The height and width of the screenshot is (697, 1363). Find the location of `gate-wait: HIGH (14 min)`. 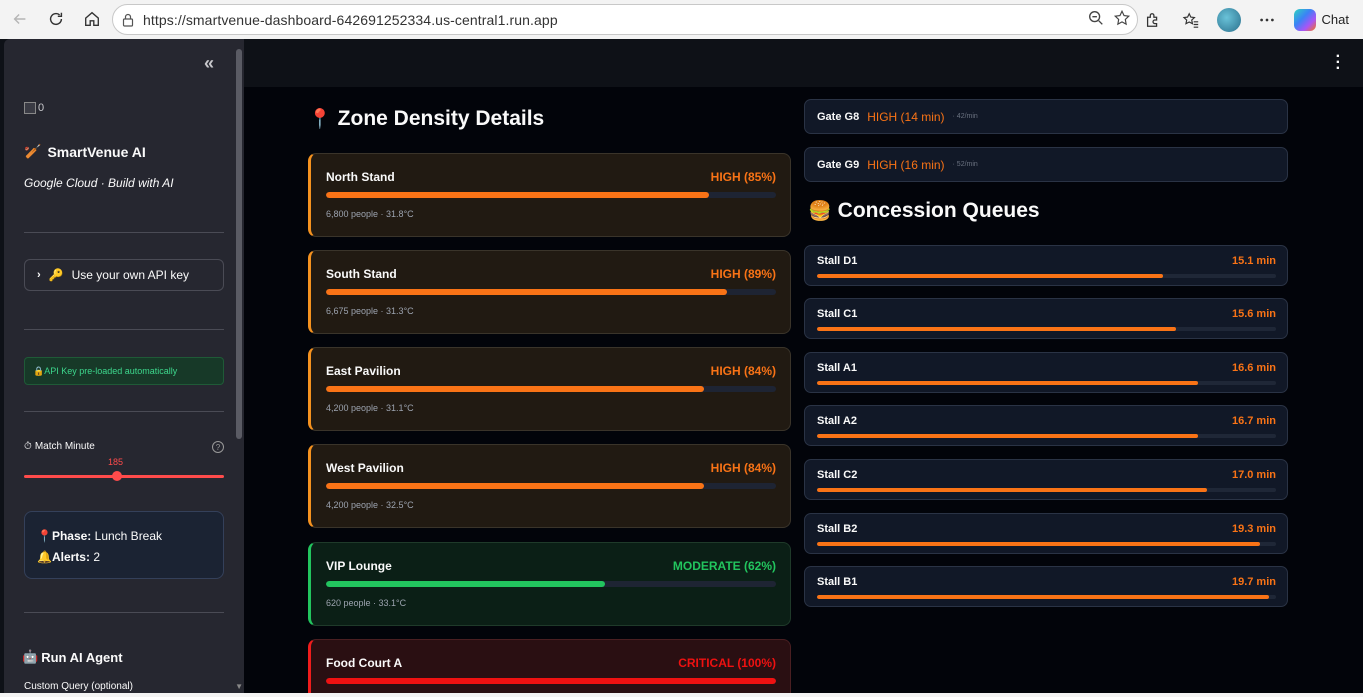

gate-wait: HIGH (14 min) is located at coordinates (906, 116).